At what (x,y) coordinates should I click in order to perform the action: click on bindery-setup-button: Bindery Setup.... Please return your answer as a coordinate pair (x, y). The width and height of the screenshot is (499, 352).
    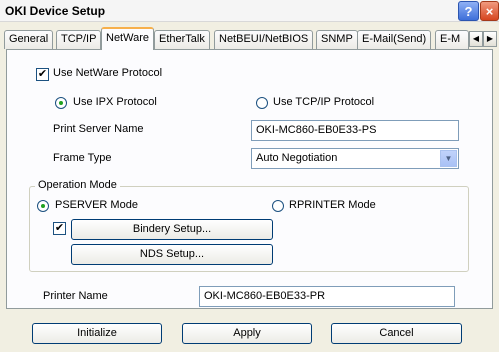
    Looking at the image, I should click on (172, 229).